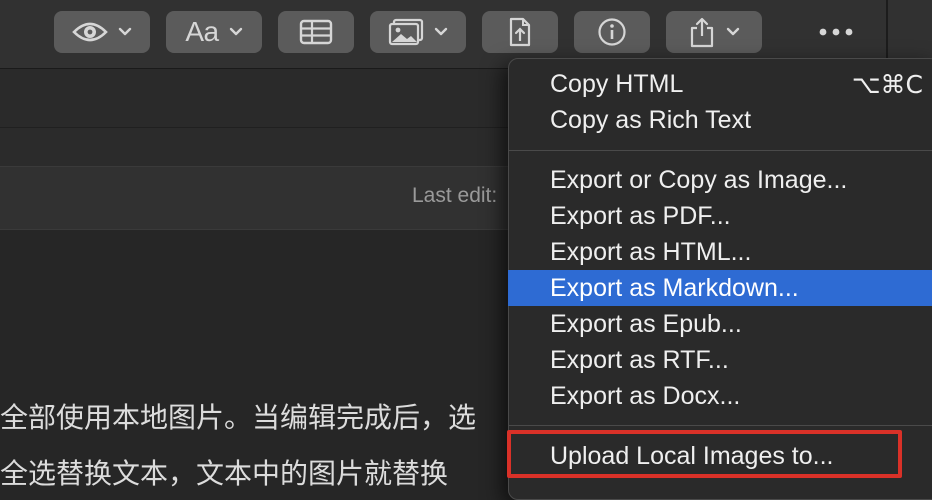 The height and width of the screenshot is (500, 932). What do you see at coordinates (720, 84) in the screenshot?
I see `menu-item-copy-html: Copy HTML ⌥⌘C` at bounding box center [720, 84].